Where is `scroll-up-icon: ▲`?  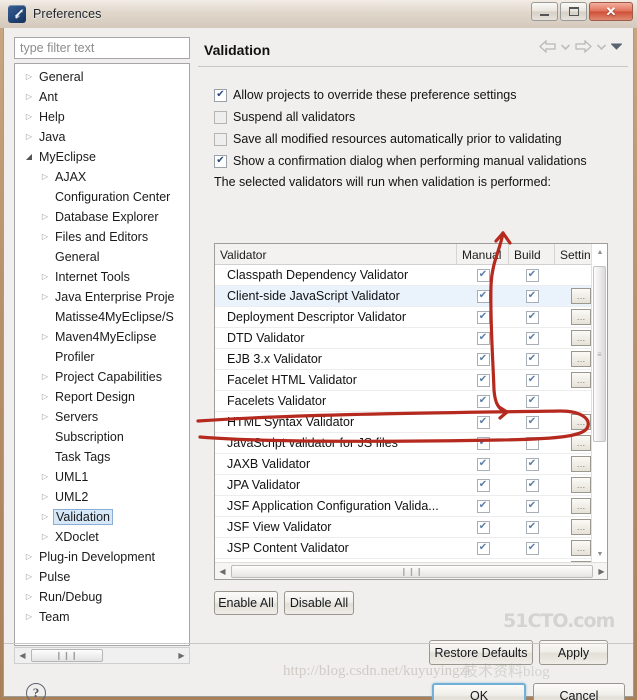 scroll-up-icon: ▲ is located at coordinates (599, 252).